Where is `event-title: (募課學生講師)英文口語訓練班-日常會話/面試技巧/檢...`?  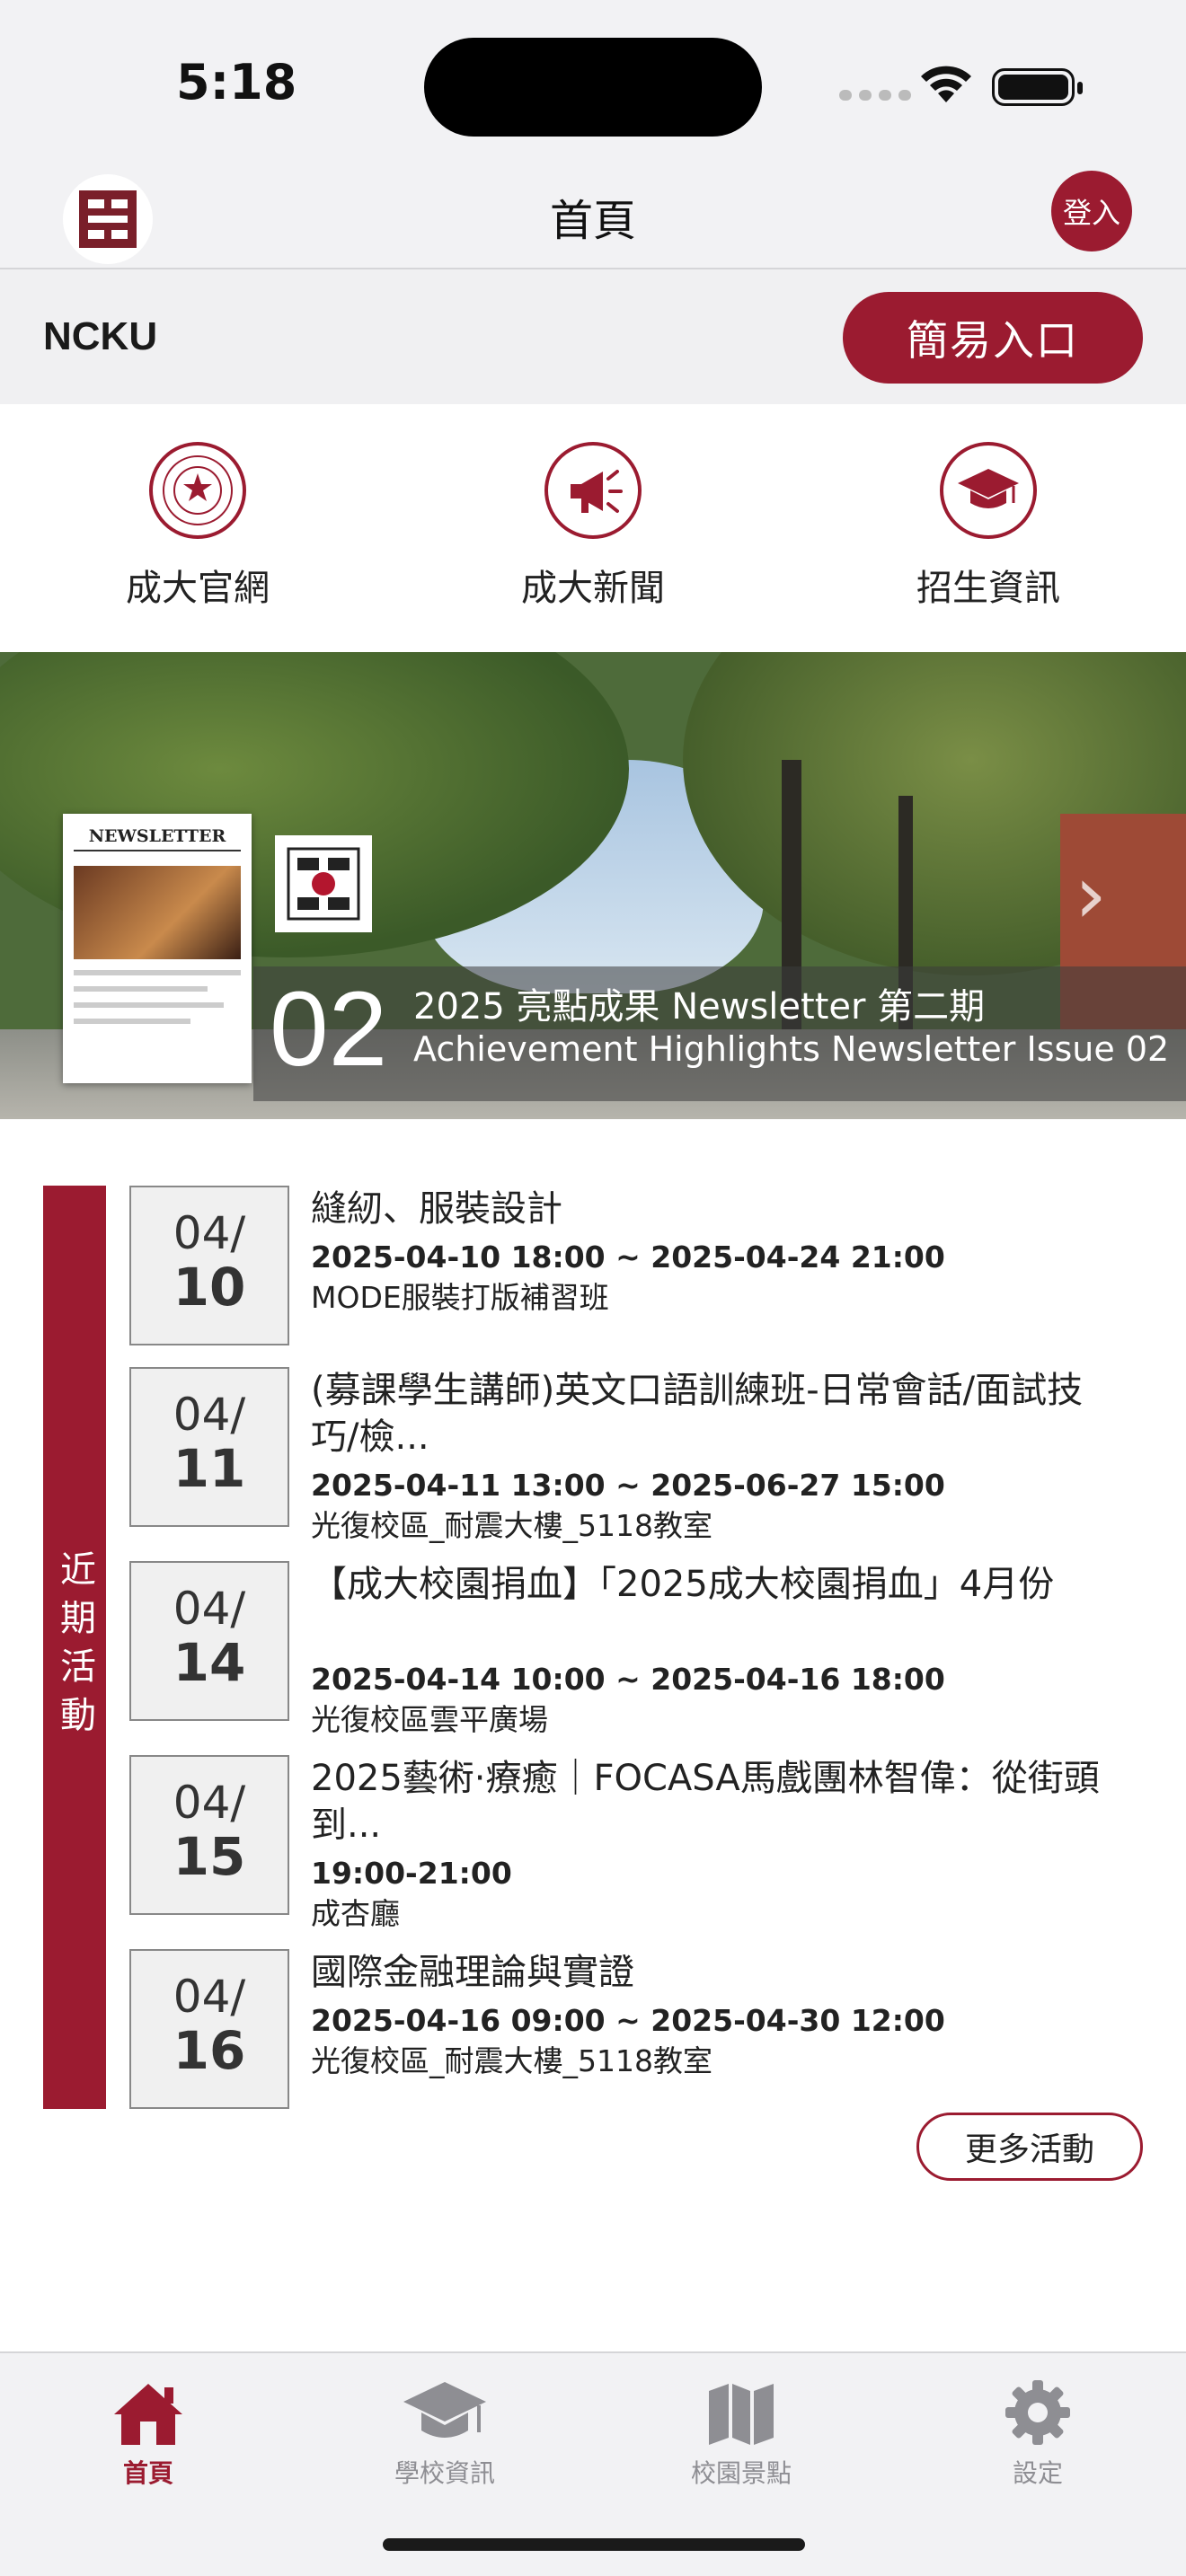
event-title: (募課學生講師)英文口語訓練班-日常會話/面試技巧/檢... is located at coordinates (697, 1414).